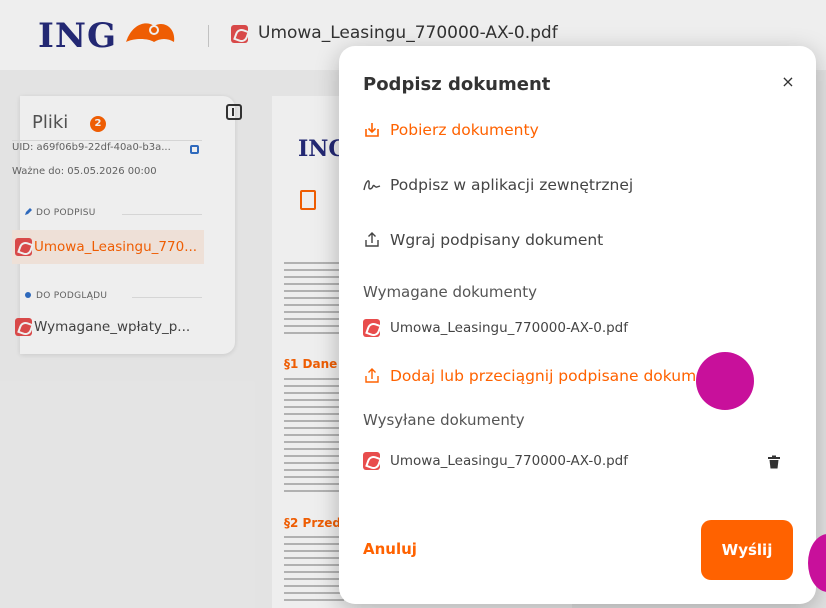  Describe the element at coordinates (788, 82) in the screenshot. I see `close-icon: ×` at that location.